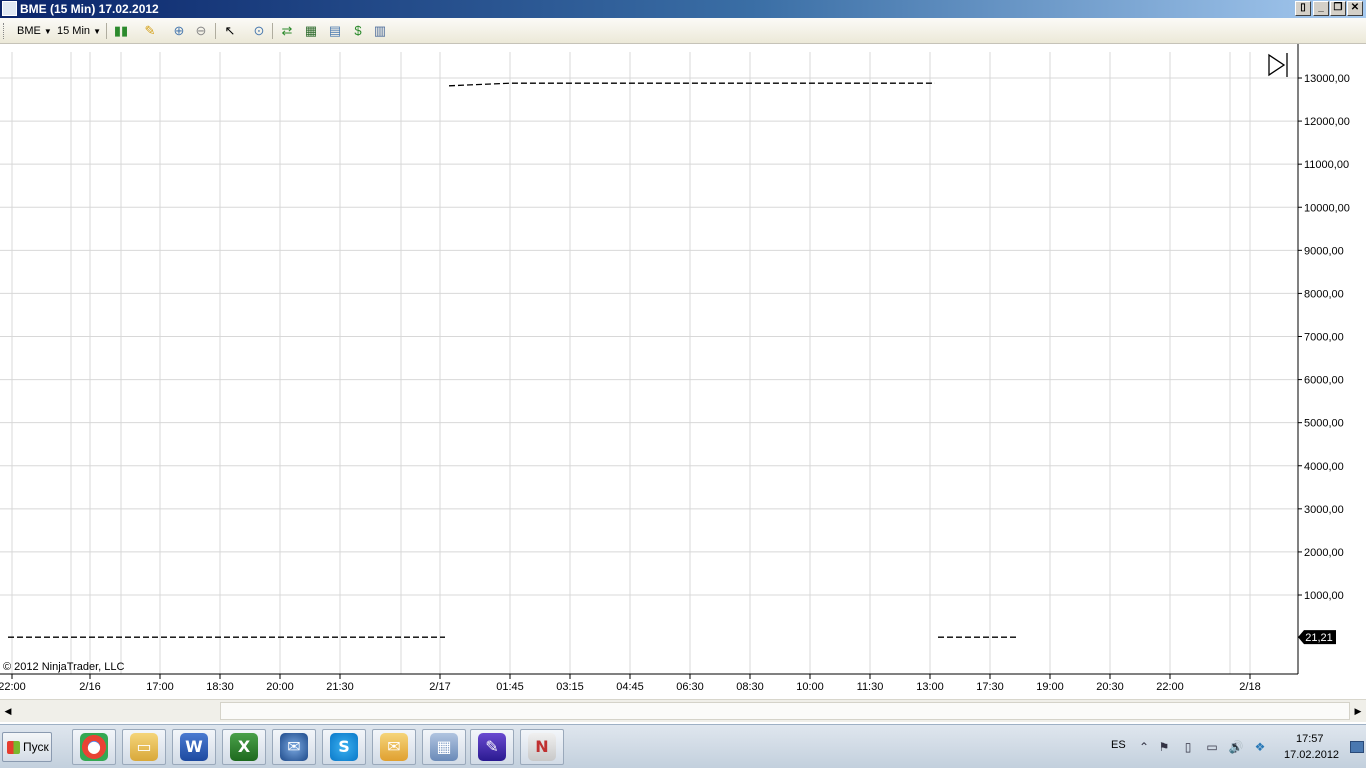  I want to click on price-series-segment, so click(691, 84).